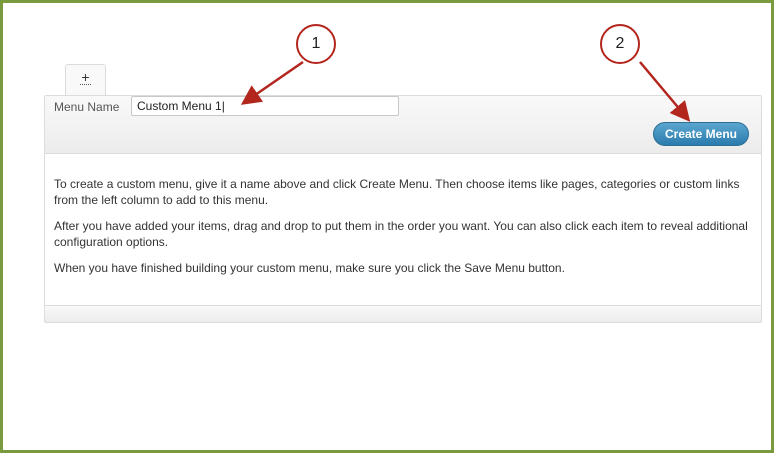 The width and height of the screenshot is (774, 453). What do you see at coordinates (316, 44) in the screenshot?
I see `callout-1: 1` at bounding box center [316, 44].